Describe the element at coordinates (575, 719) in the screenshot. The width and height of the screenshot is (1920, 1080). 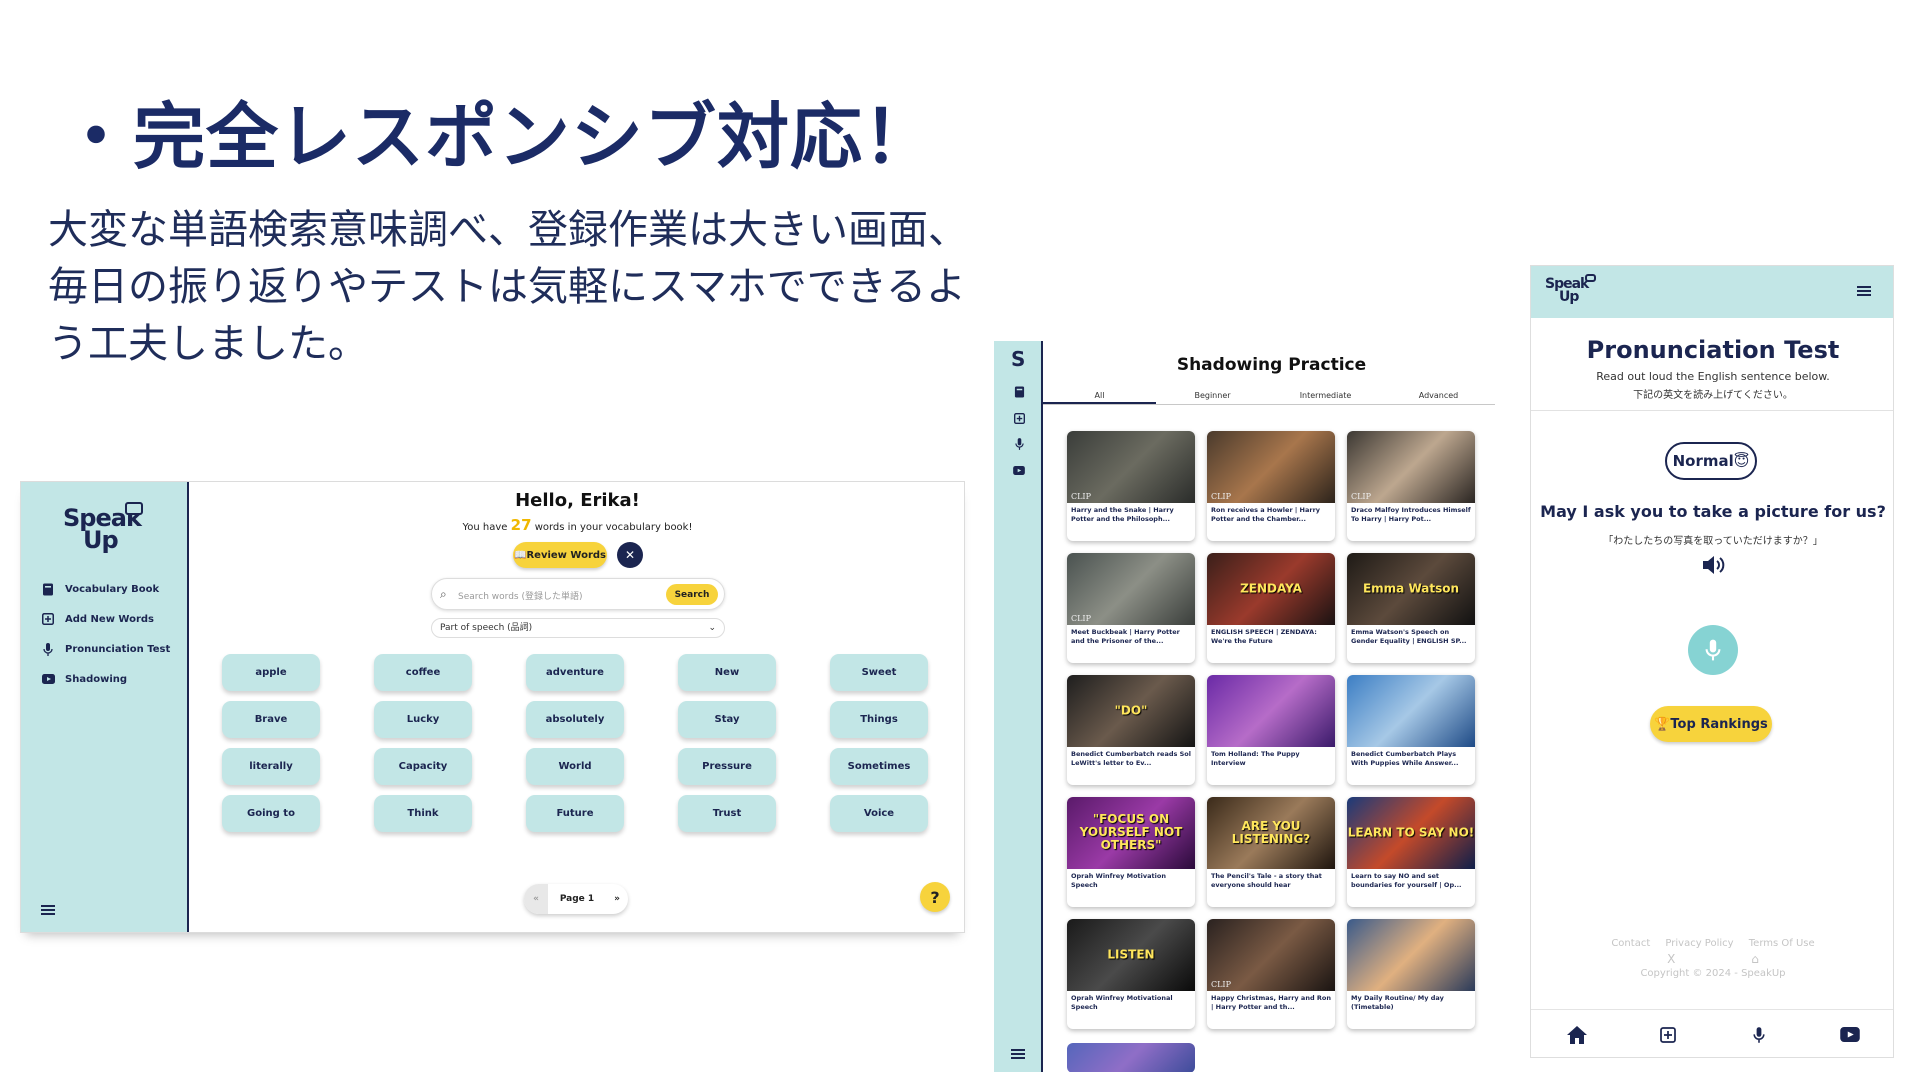
I see `word-card: absolutely` at that location.